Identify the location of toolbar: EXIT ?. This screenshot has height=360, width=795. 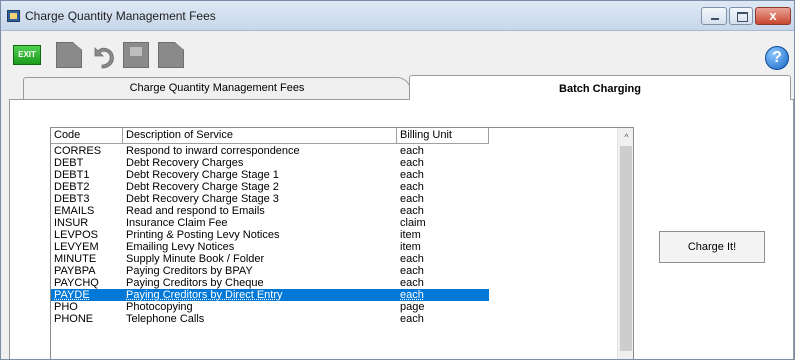
(397, 52).